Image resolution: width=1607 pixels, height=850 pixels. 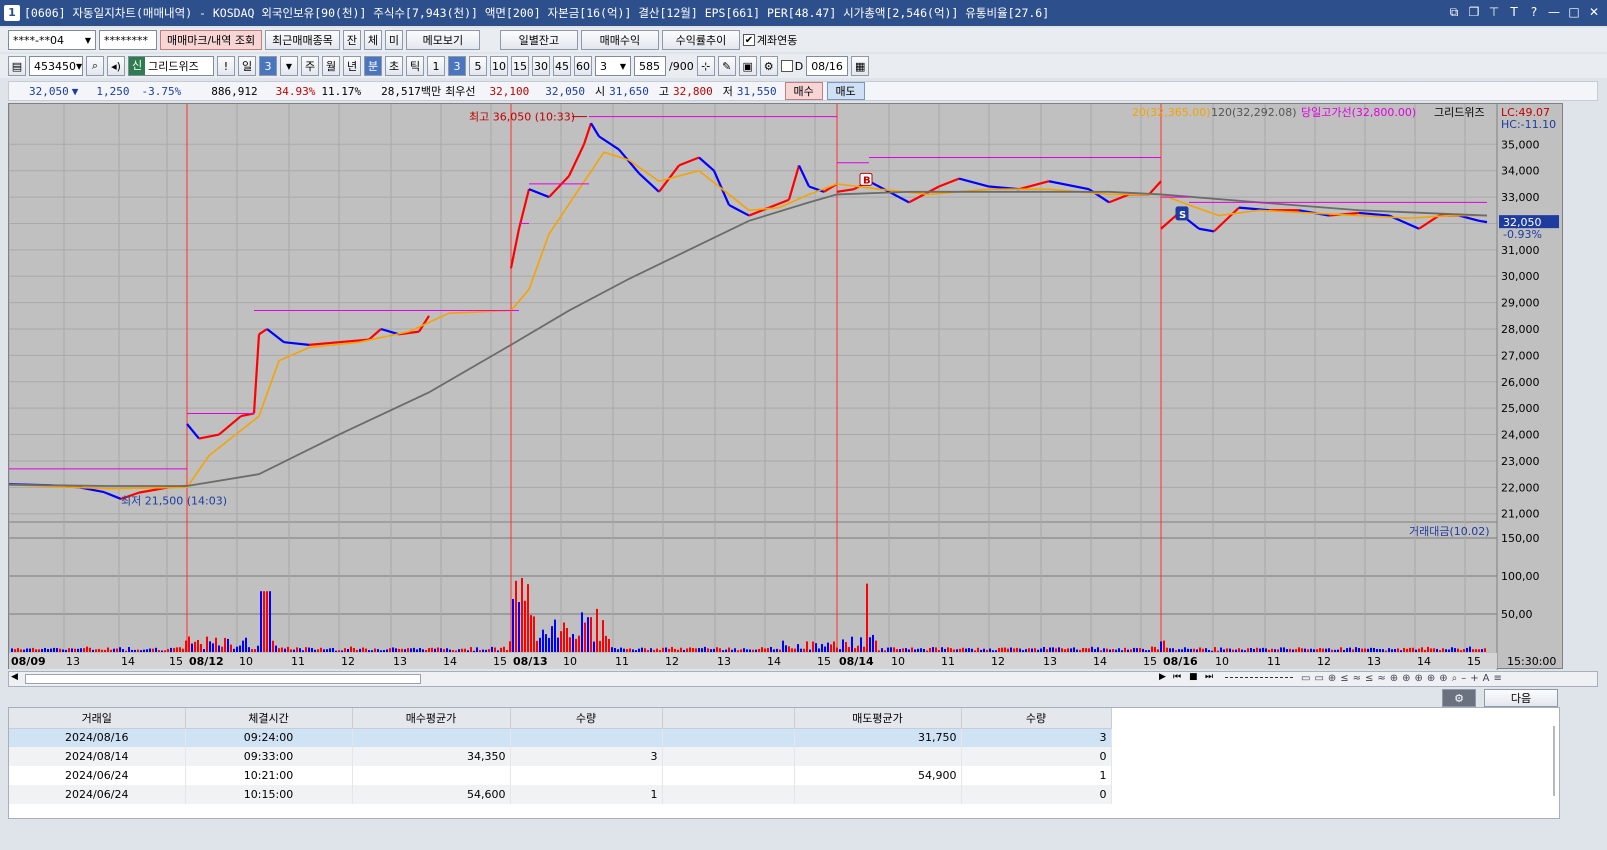 What do you see at coordinates (331, 66) in the screenshot?
I see `period-month: 월` at bounding box center [331, 66].